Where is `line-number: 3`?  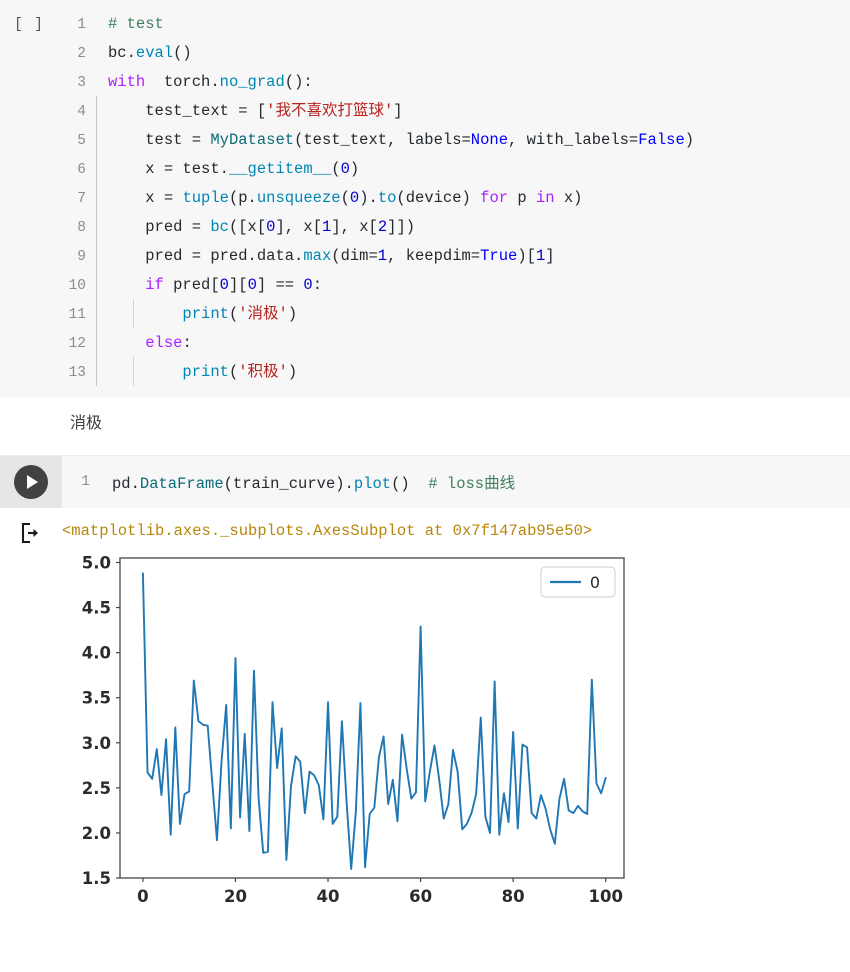 line-number: 3 is located at coordinates (81, 83).